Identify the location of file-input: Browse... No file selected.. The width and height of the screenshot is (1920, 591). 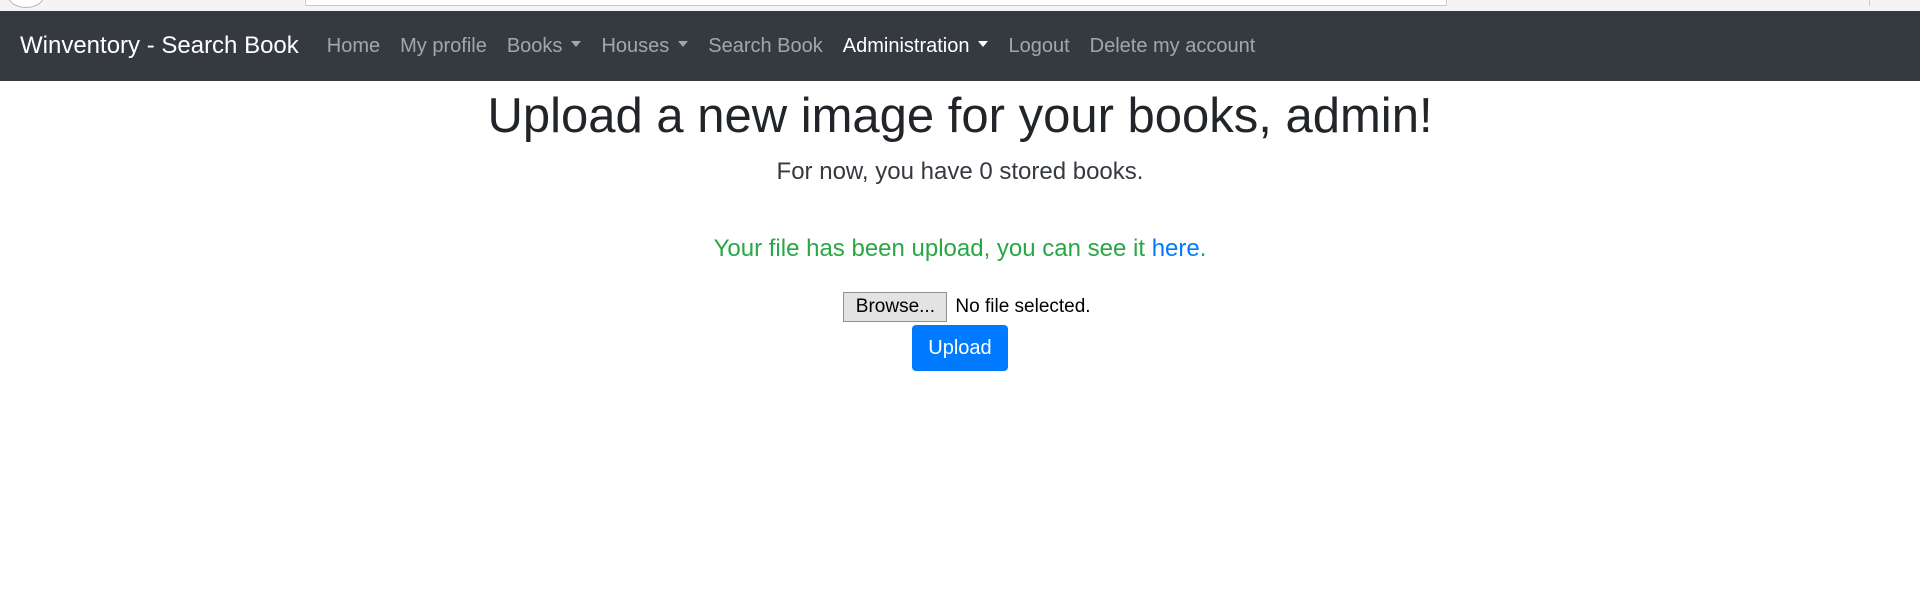
(960, 307).